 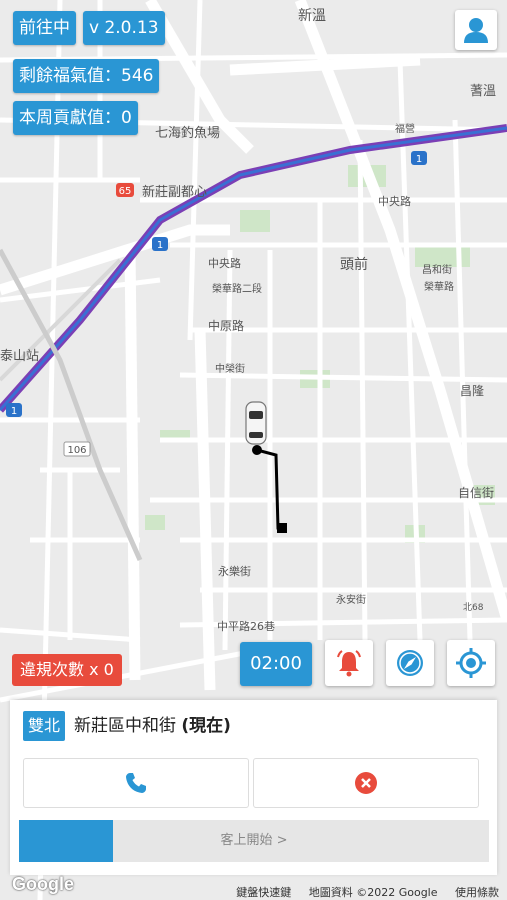 I want to click on svg-text: 自信街, so click(x=476, y=493).